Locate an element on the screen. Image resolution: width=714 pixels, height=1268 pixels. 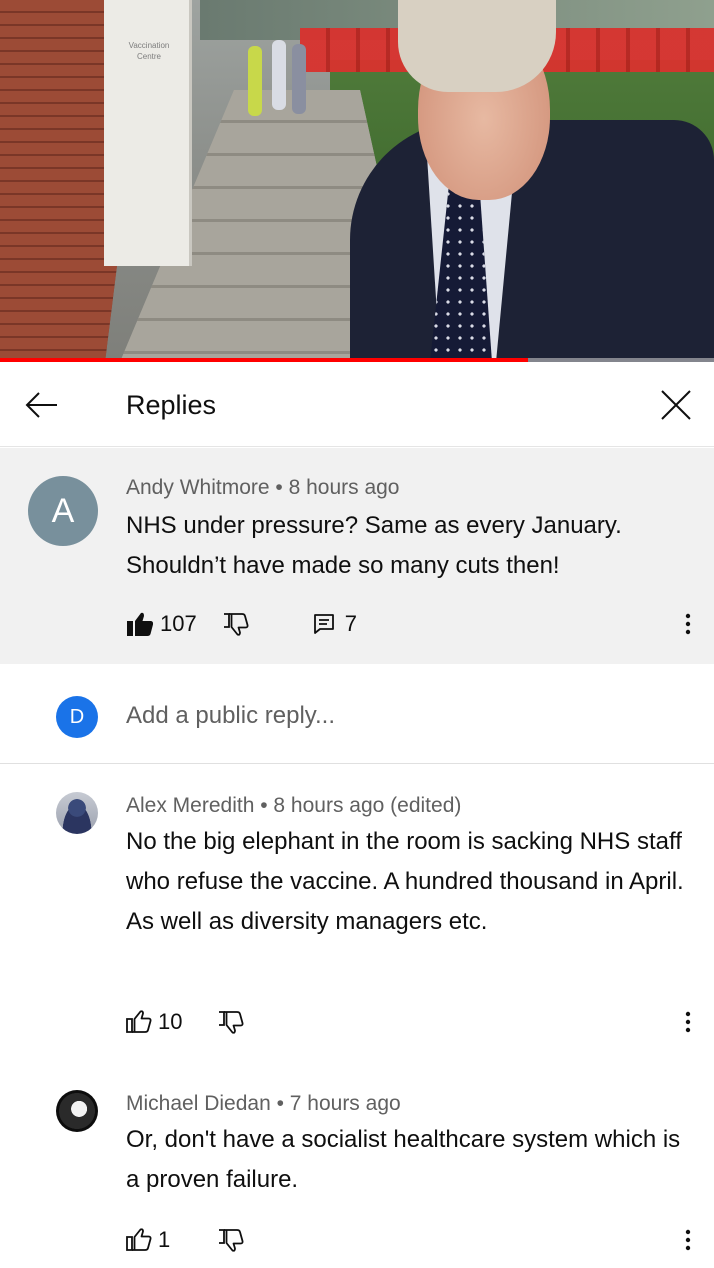
replies-count-button: 7 is located at coordinates (335, 624).